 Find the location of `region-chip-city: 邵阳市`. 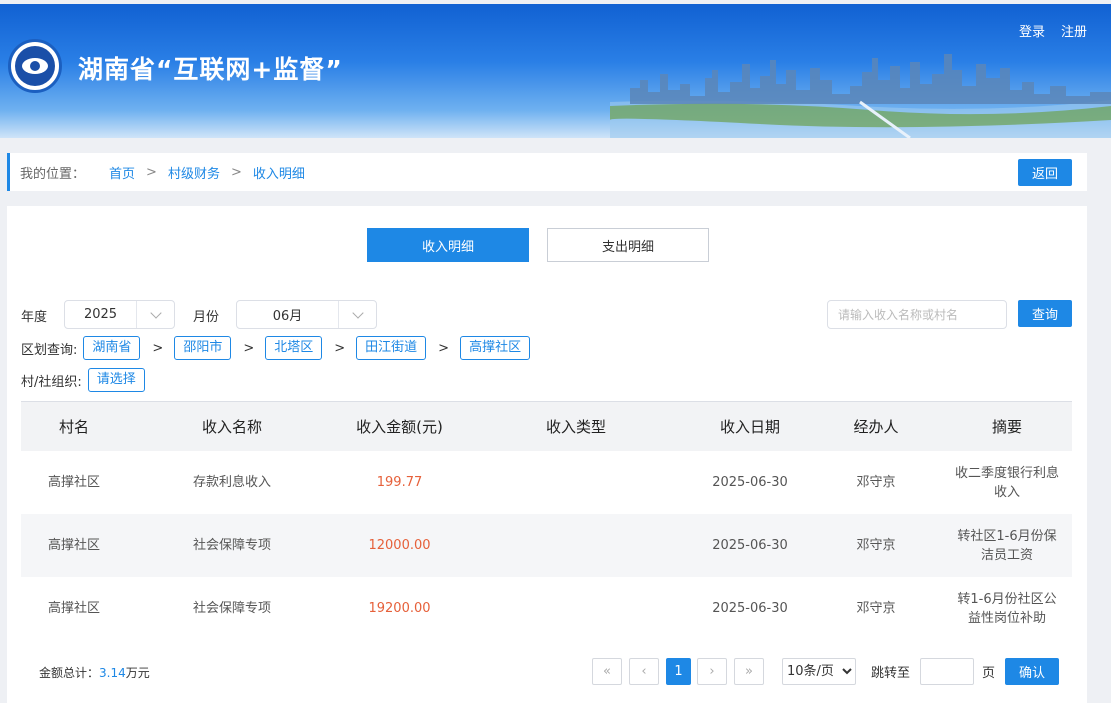

region-chip-city: 邵阳市 is located at coordinates (203, 348).